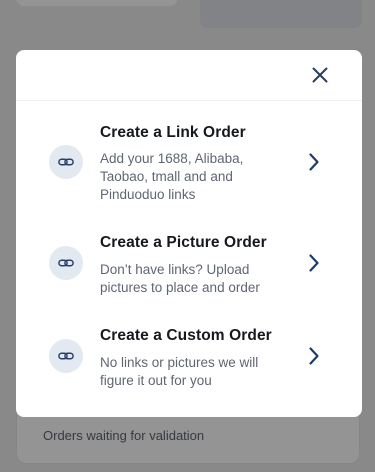 Image resolution: width=375 pixels, height=472 pixels. I want to click on close-icon, so click(320, 75).